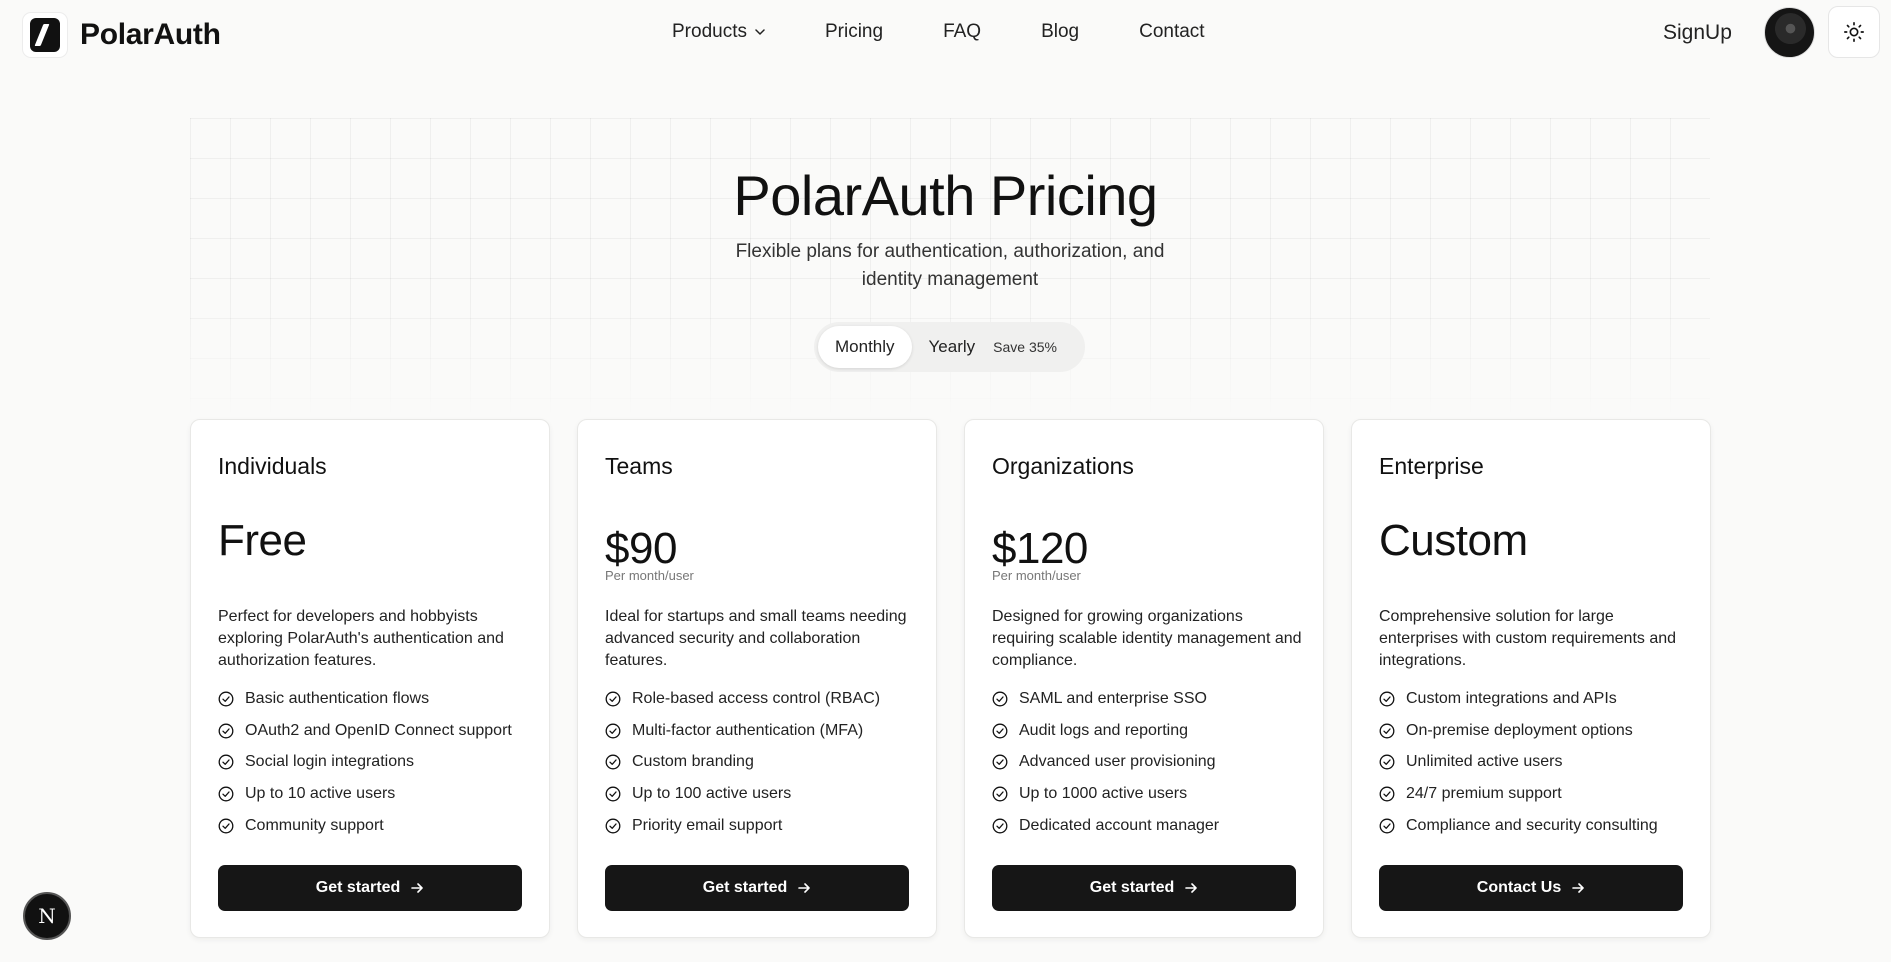 The image size is (1891, 962). Describe the element at coordinates (641, 548) in the screenshot. I see `plan-price: $90` at that location.